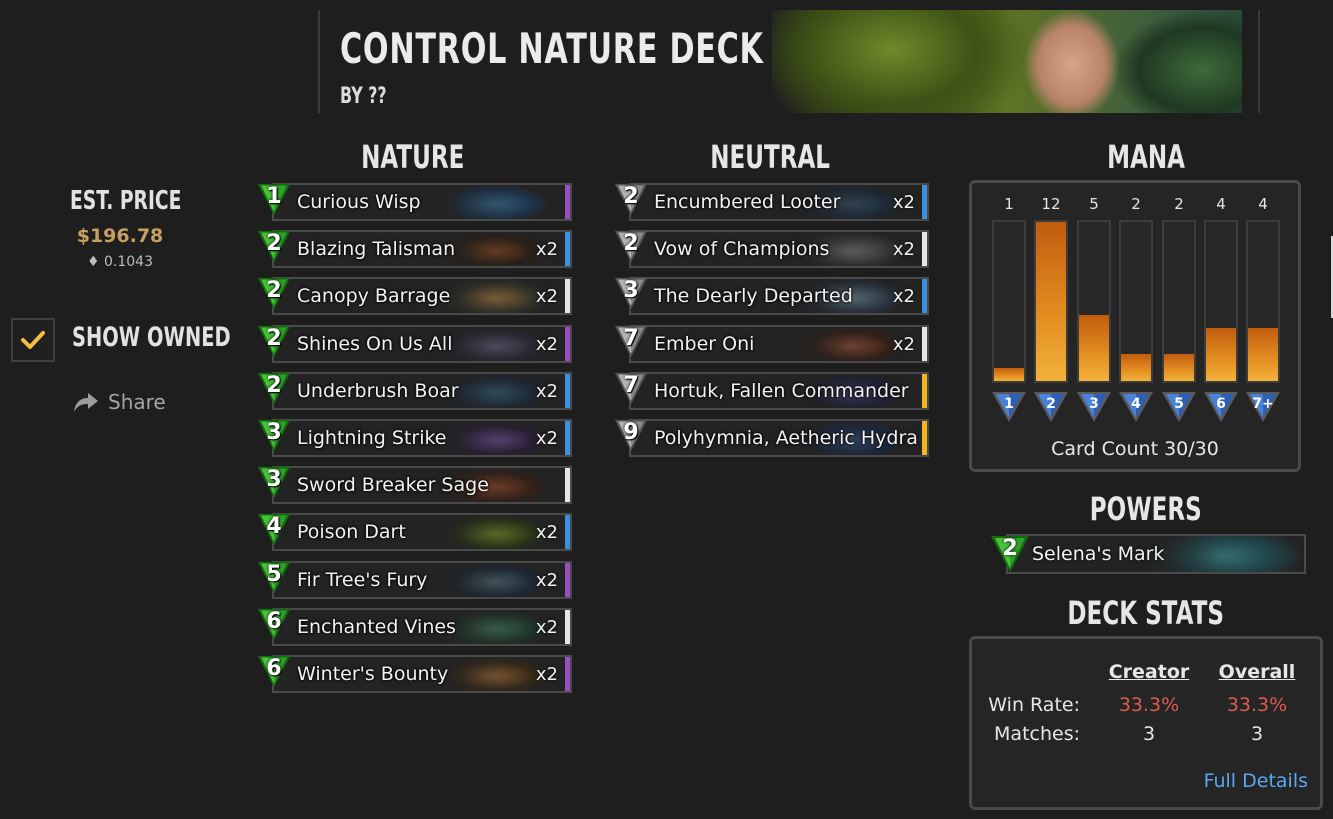 The height and width of the screenshot is (819, 1333). What do you see at coordinates (375, 344) in the screenshot?
I see `card-name: Shines On Us All` at bounding box center [375, 344].